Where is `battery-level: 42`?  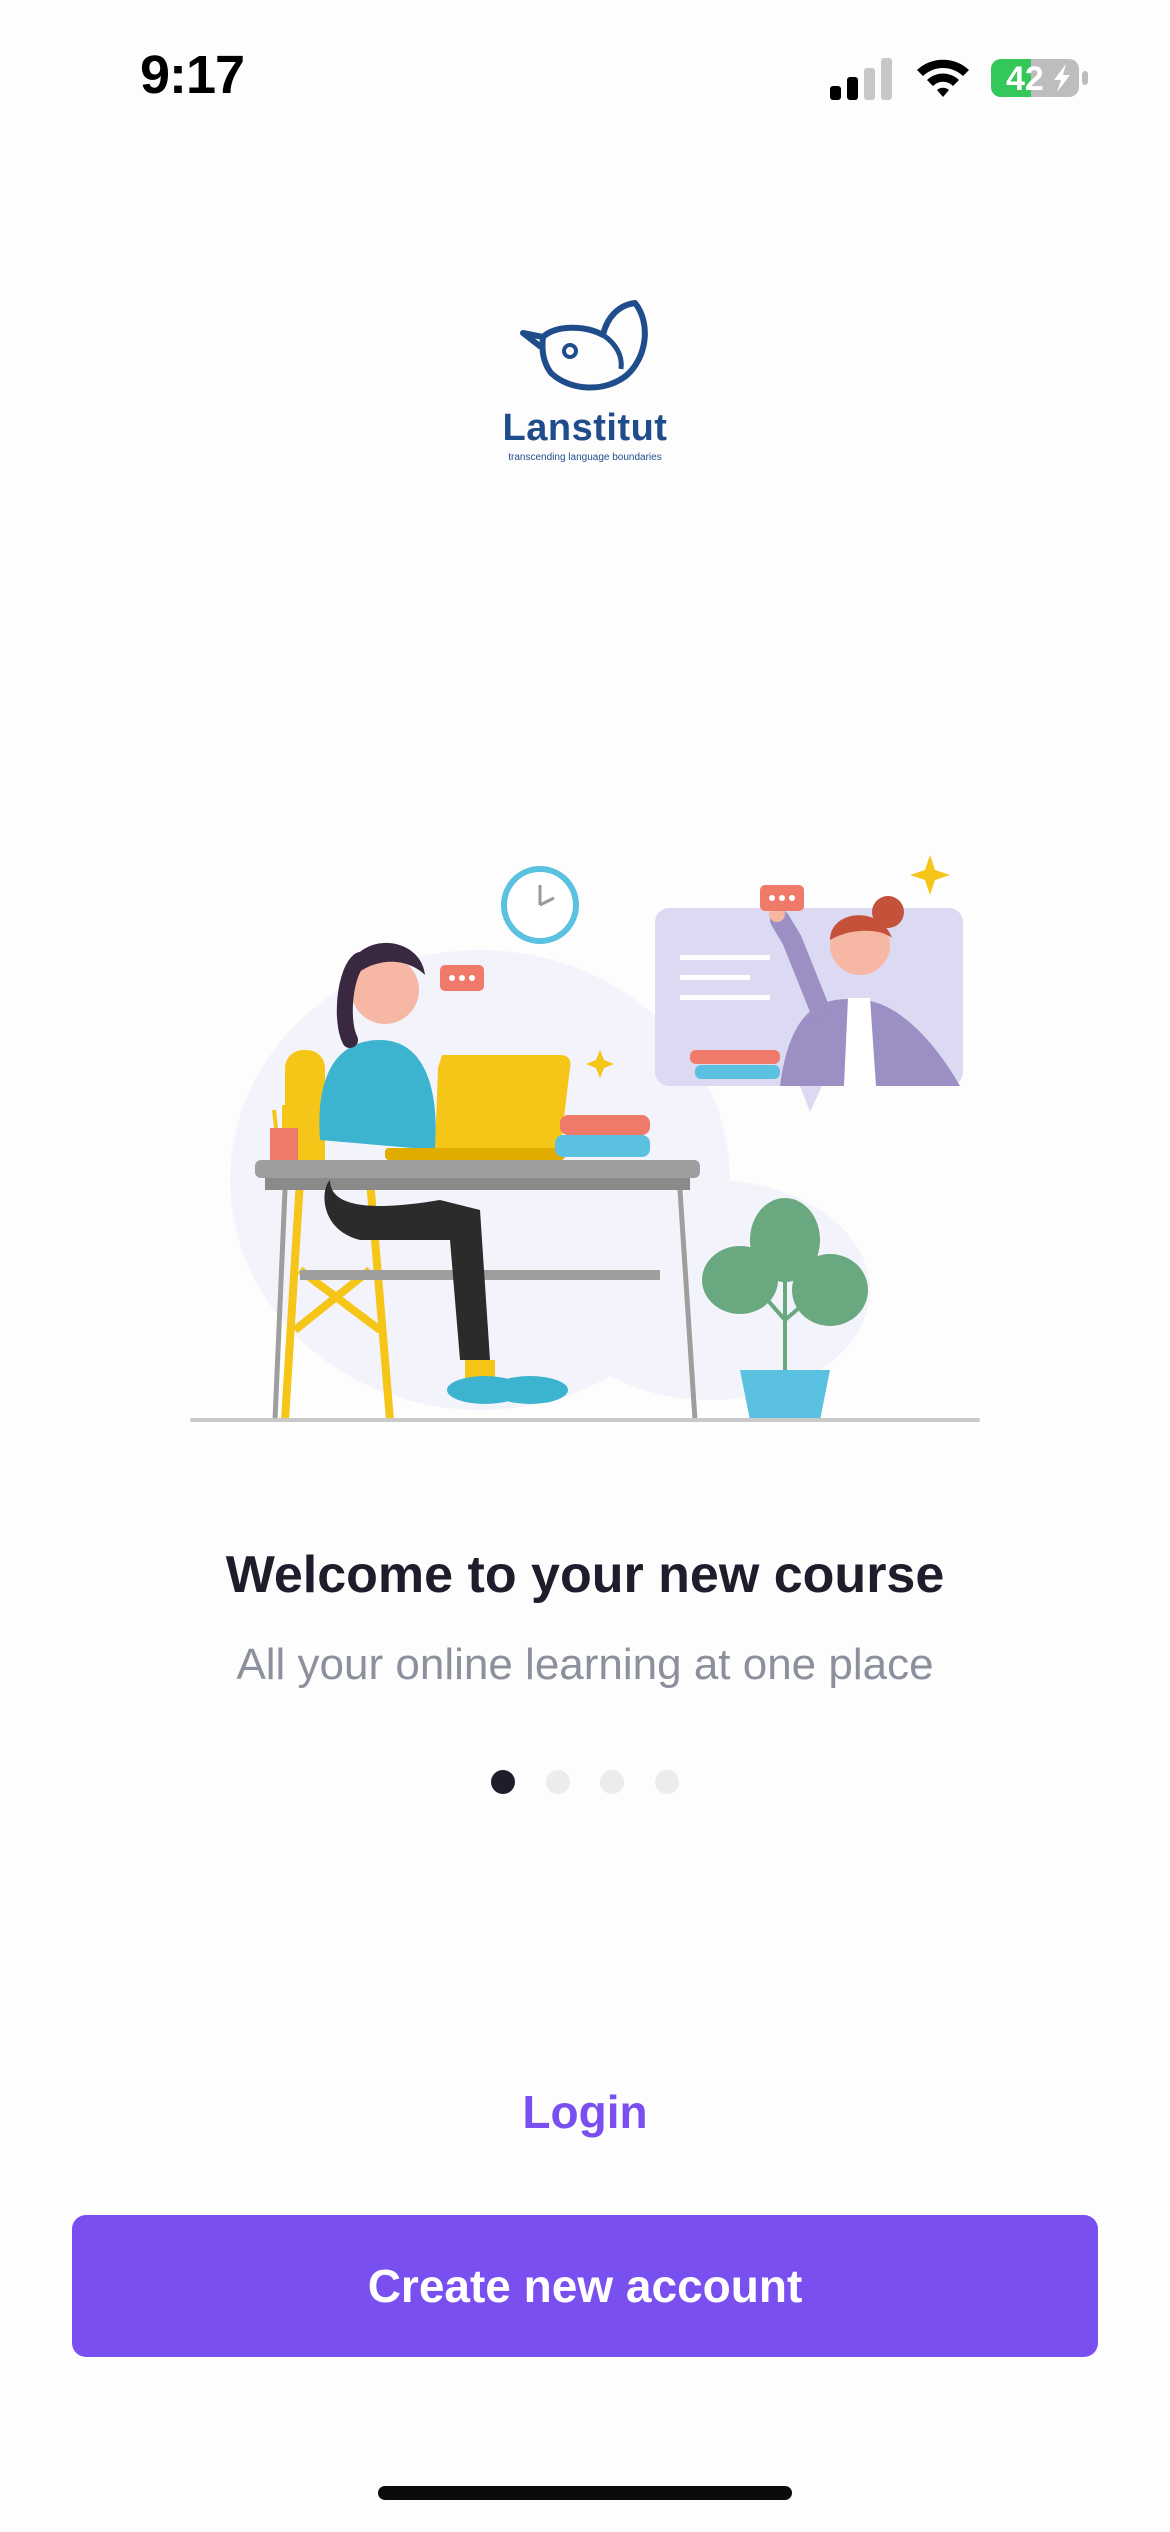 battery-level: 42 is located at coordinates (1025, 79).